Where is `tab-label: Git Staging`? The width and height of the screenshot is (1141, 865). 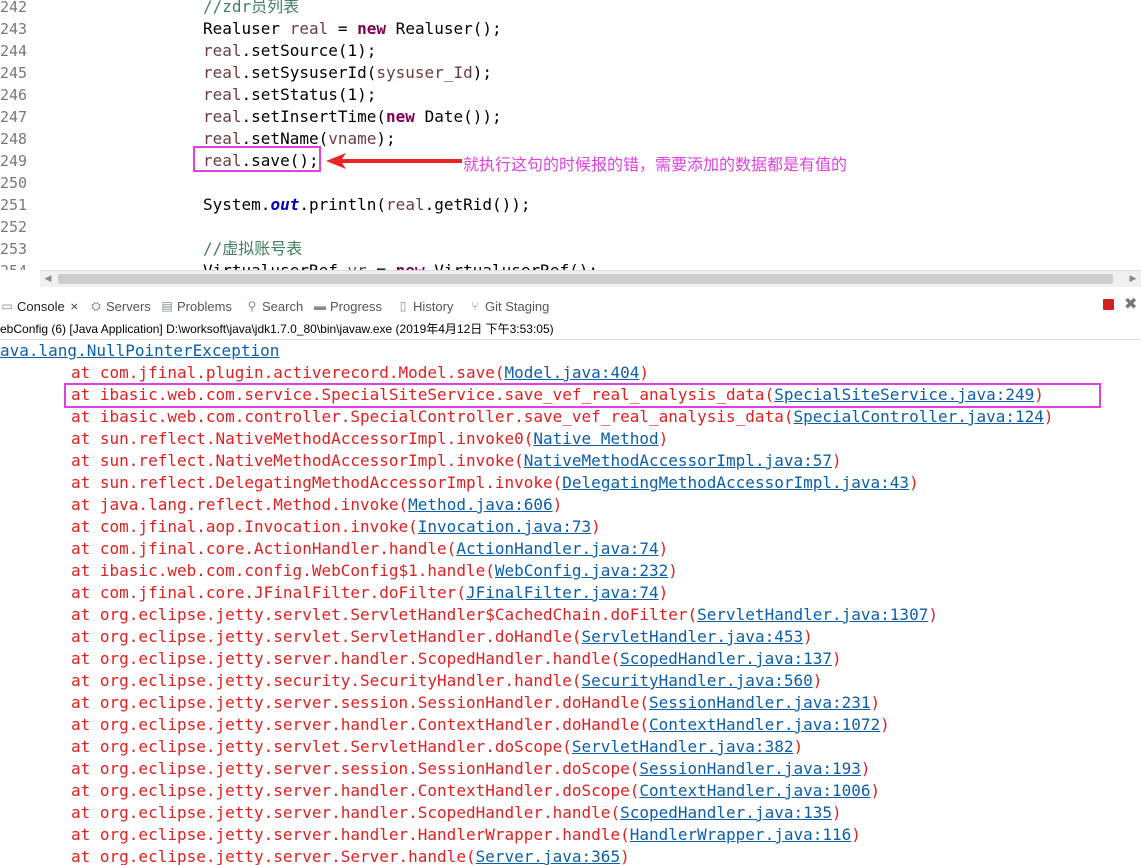 tab-label: Git Staging is located at coordinates (517, 306).